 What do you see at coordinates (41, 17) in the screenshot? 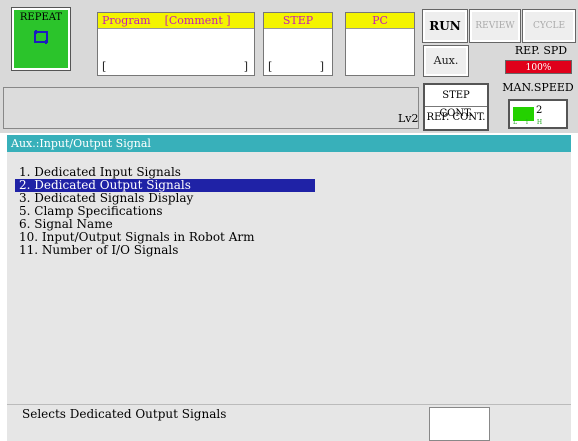
I see `repeat-label: REPEAT` at bounding box center [41, 17].